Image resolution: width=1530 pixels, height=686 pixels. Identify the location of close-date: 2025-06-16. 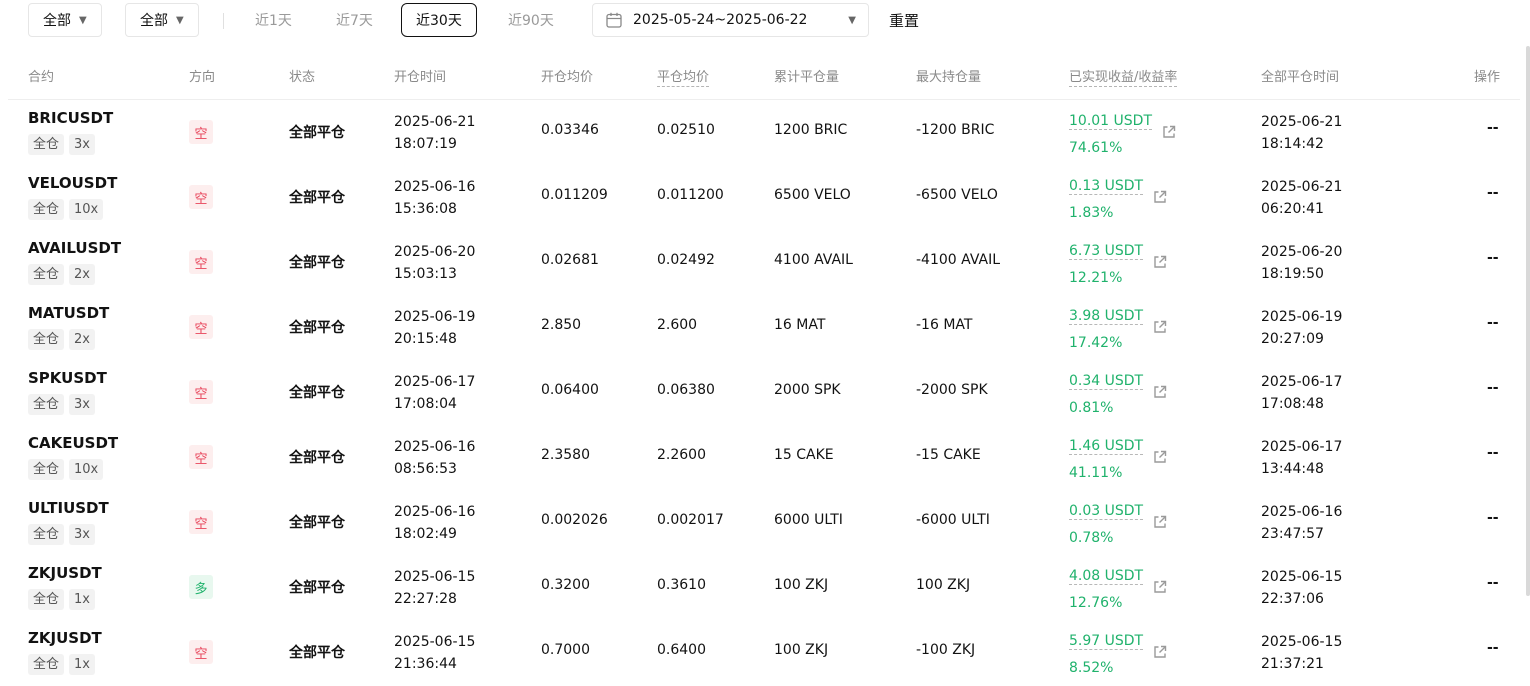
(1302, 512).